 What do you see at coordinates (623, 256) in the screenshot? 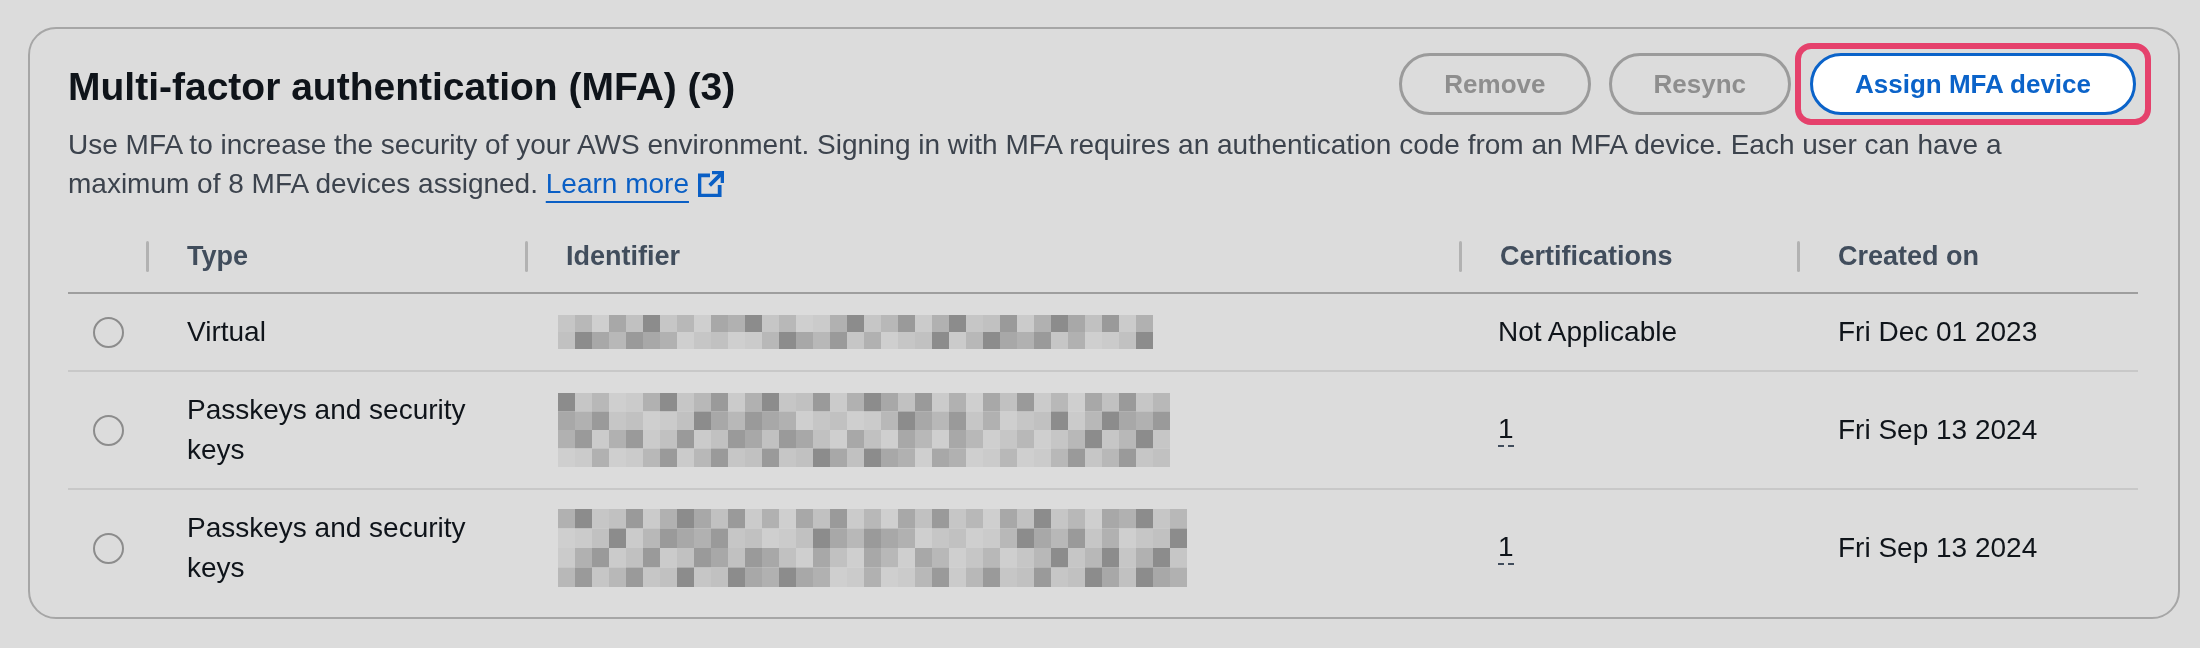
I see `column-header: Identifier` at bounding box center [623, 256].